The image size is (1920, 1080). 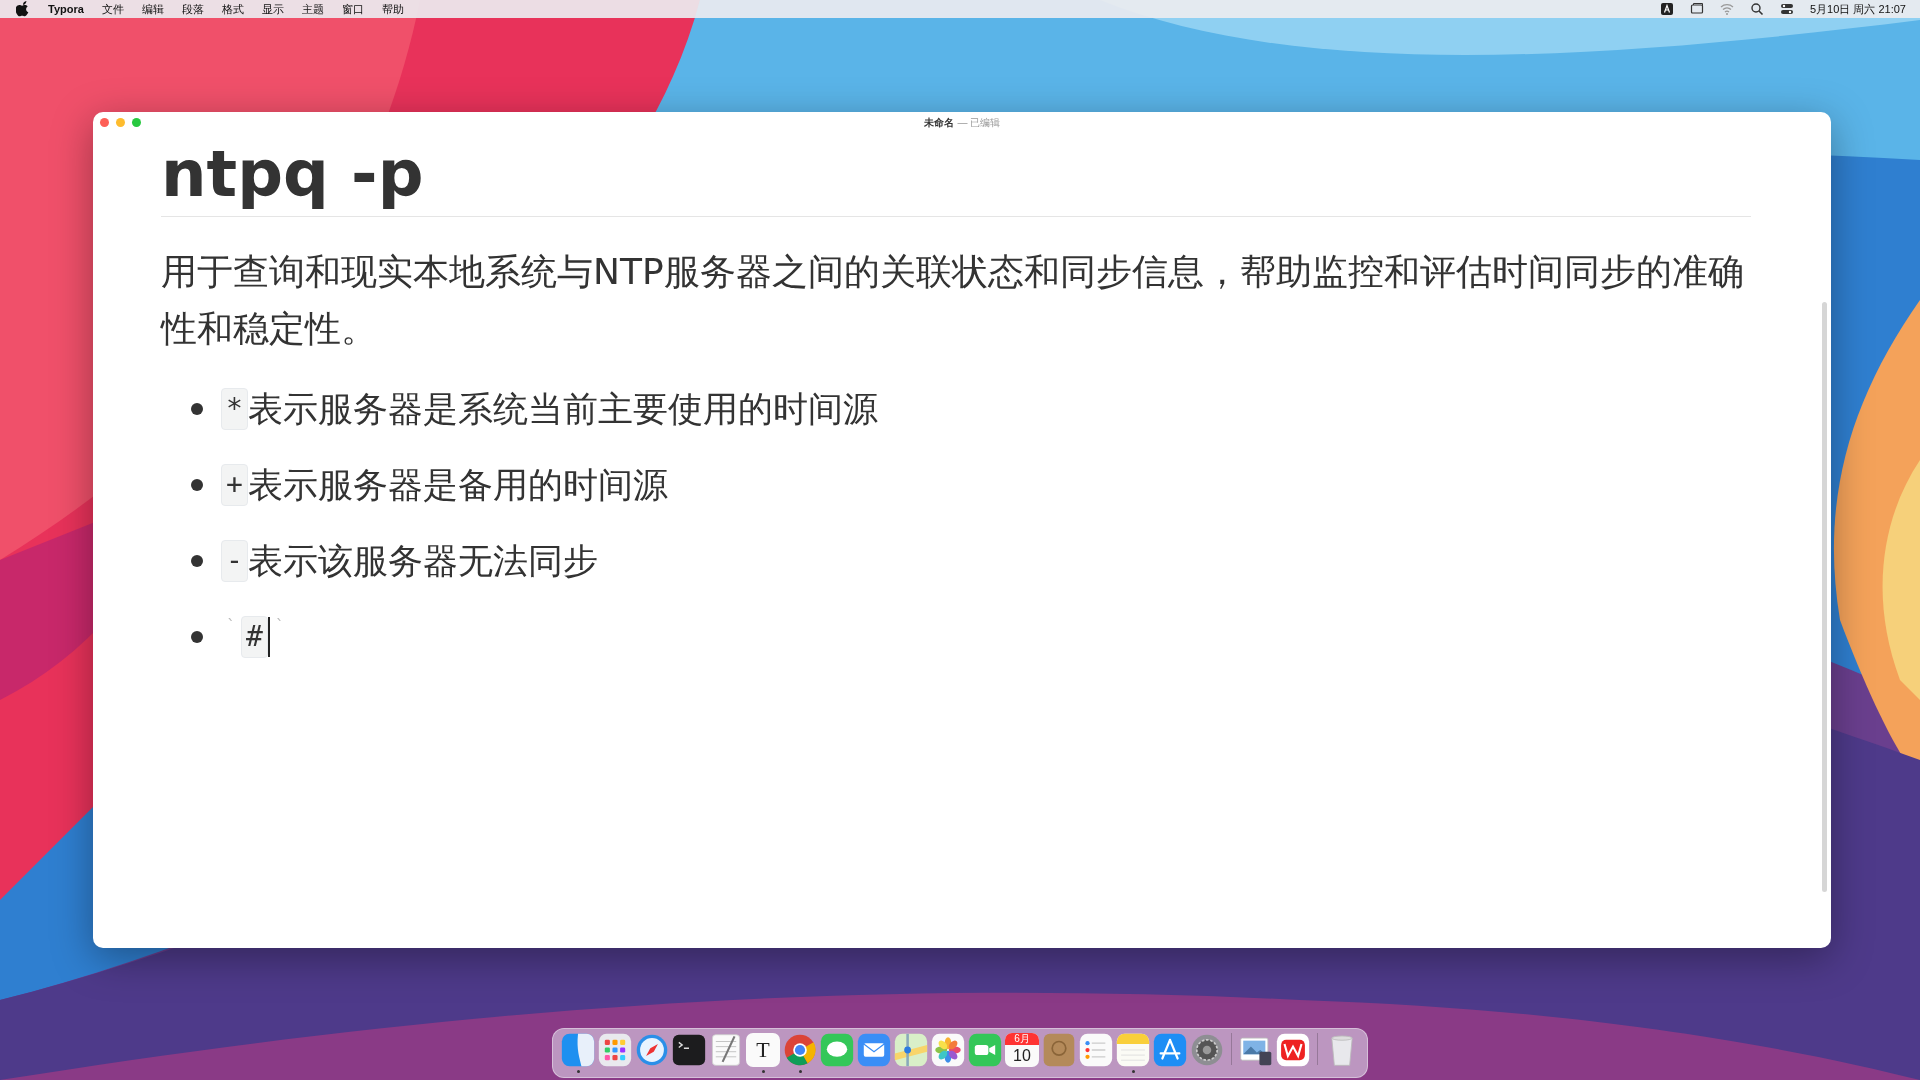 I want to click on notepad-icon, so click(x=726, y=1050).